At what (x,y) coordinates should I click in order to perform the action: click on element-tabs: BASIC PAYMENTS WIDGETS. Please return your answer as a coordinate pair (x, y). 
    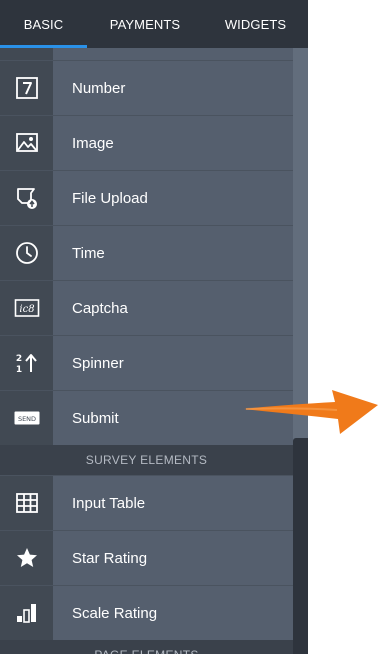
    Looking at the image, I should click on (154, 24).